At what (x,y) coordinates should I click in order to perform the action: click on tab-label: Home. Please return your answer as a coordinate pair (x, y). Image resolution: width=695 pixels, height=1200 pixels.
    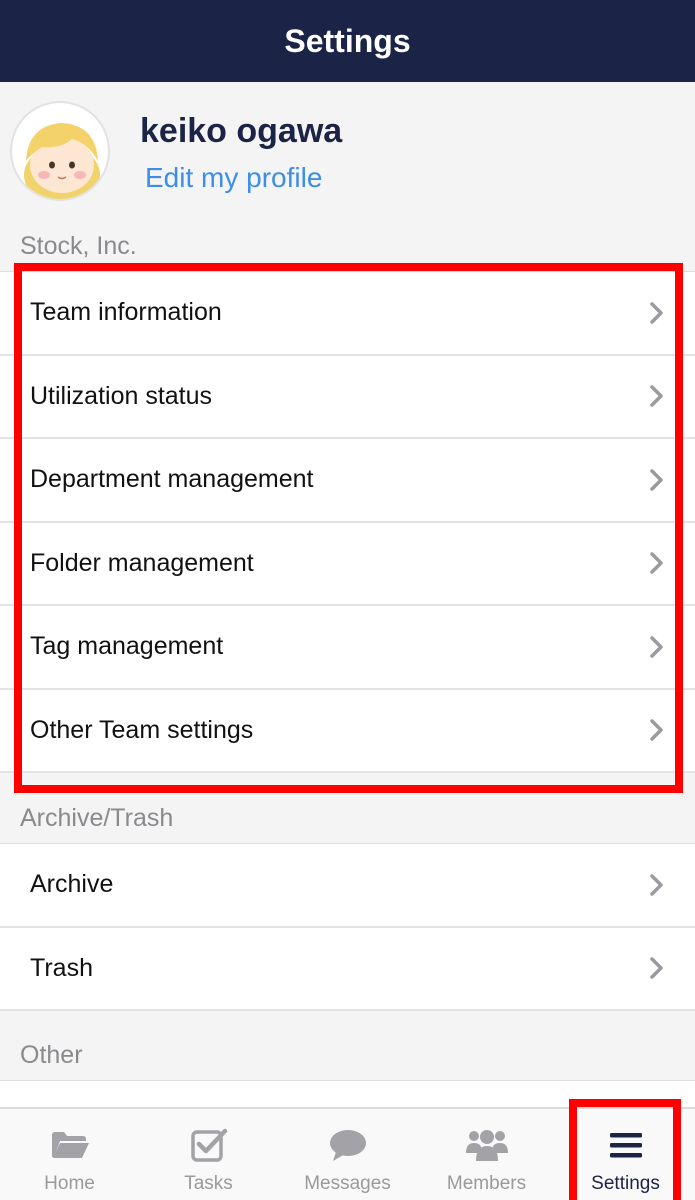
    Looking at the image, I should click on (69, 1183).